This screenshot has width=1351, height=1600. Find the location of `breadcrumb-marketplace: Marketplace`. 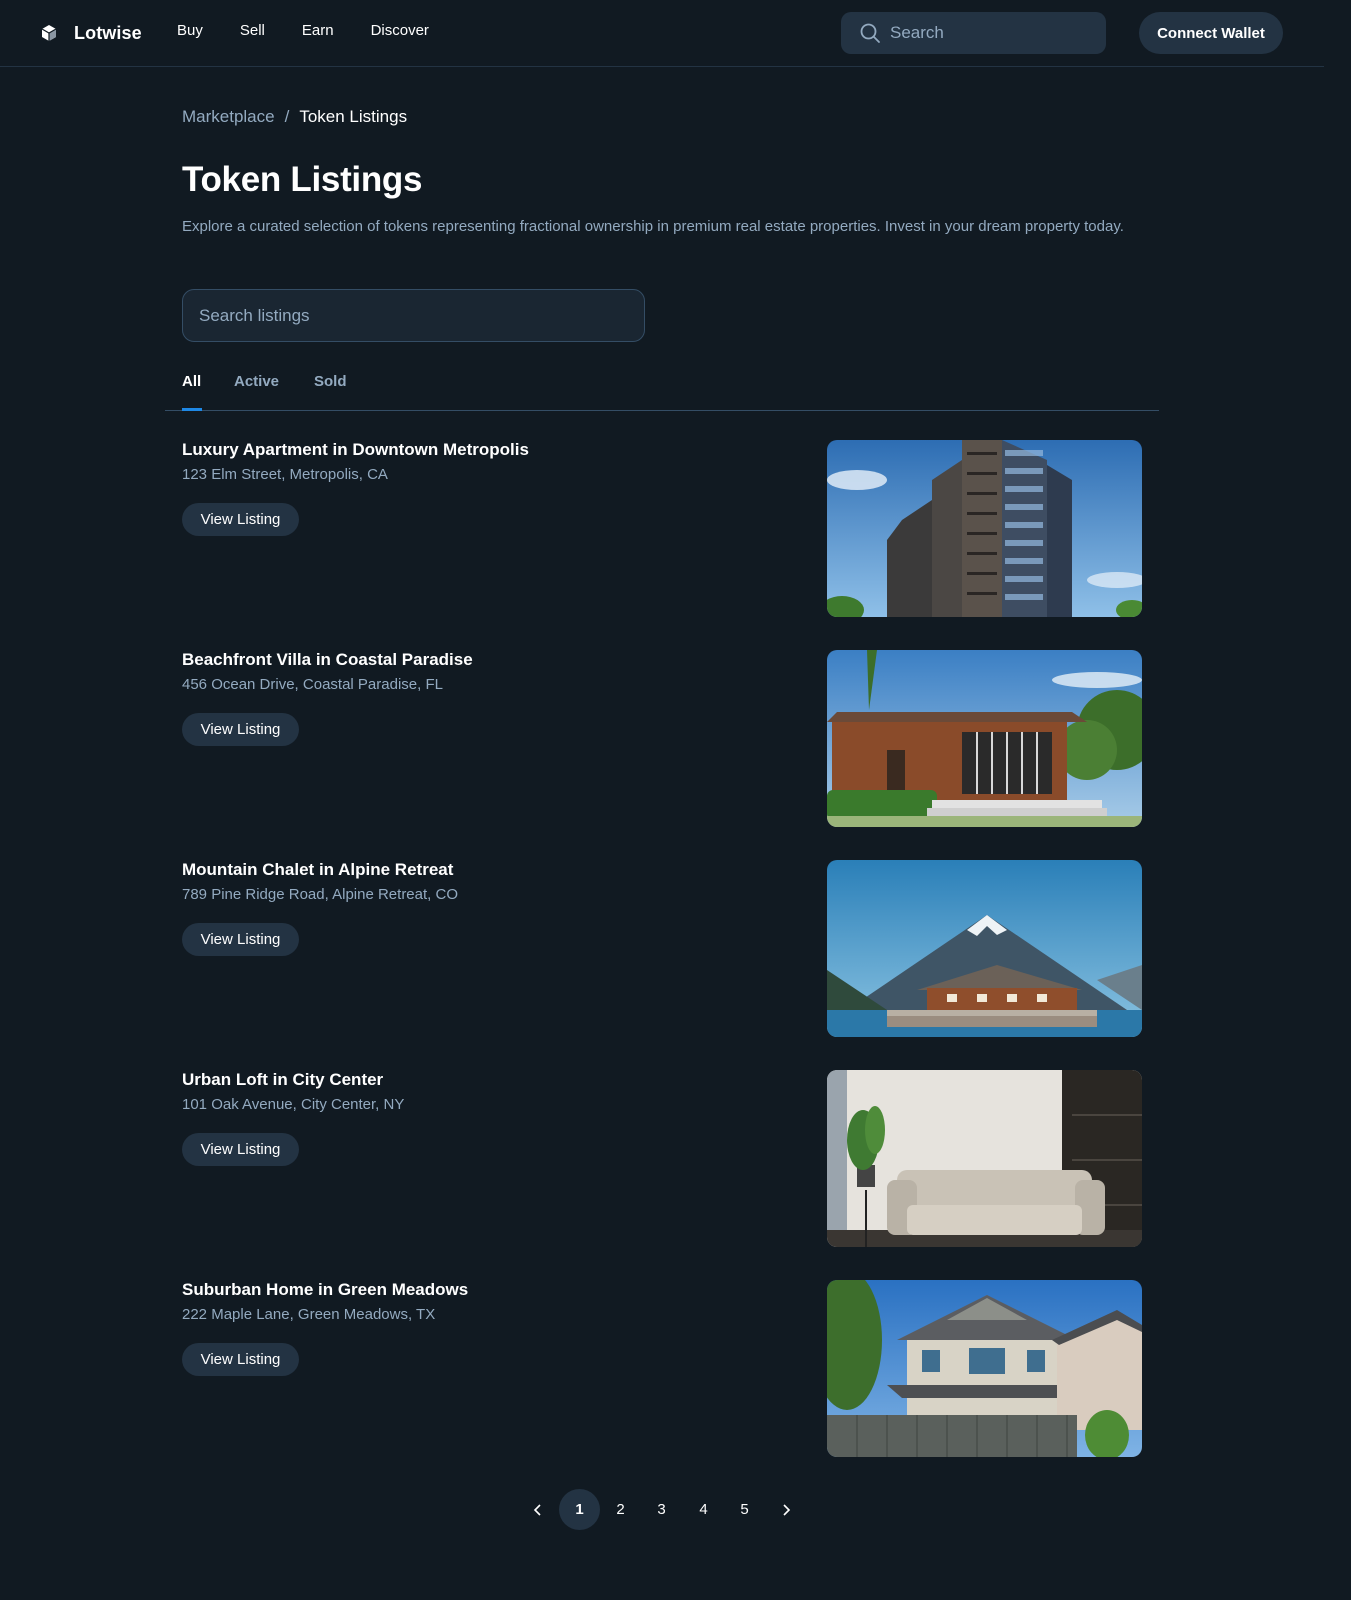

breadcrumb-marketplace: Marketplace is located at coordinates (228, 117).